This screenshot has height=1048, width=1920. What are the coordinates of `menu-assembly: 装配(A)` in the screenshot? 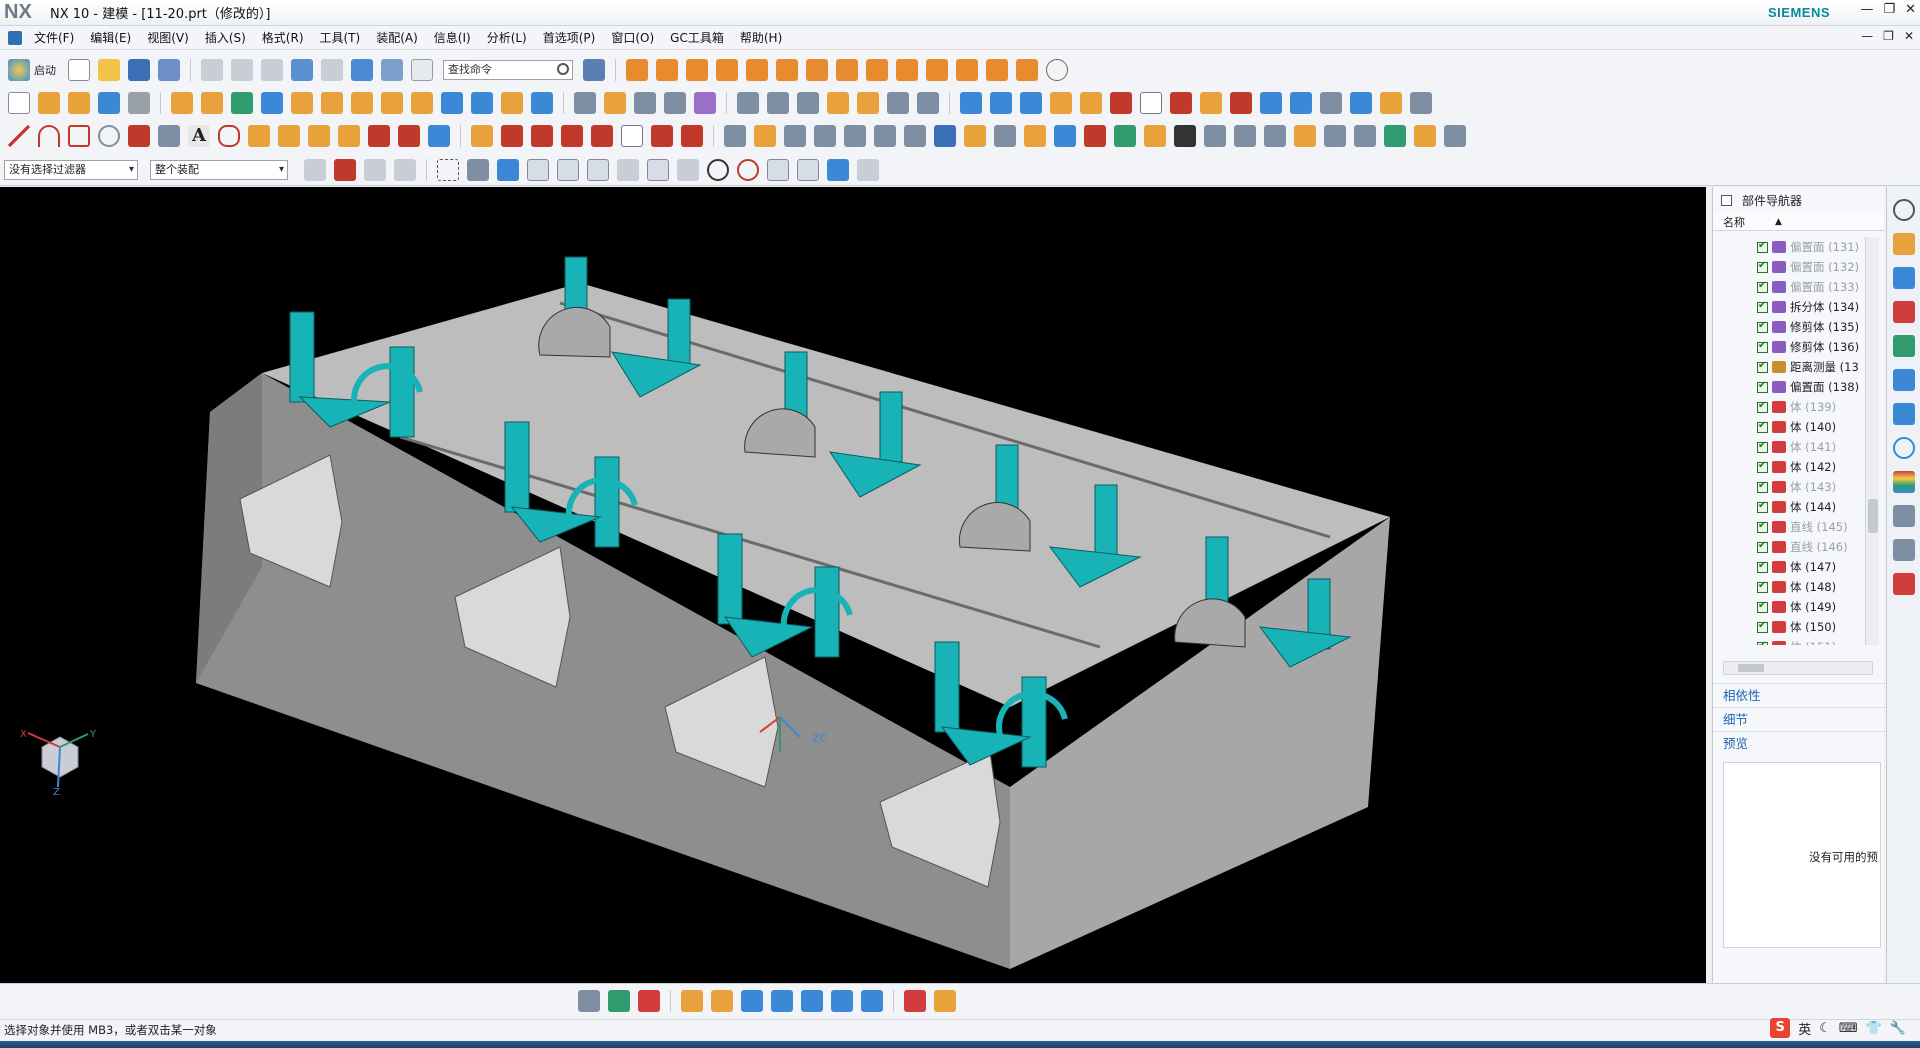 It's located at (397, 37).